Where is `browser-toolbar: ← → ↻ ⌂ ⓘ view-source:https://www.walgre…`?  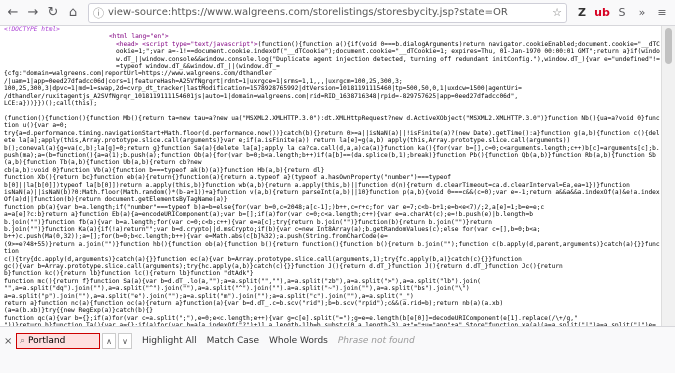
browser-toolbar: ← → ↻ ⌂ ⓘ view-source:https://www.walgre… is located at coordinates (337, 13).